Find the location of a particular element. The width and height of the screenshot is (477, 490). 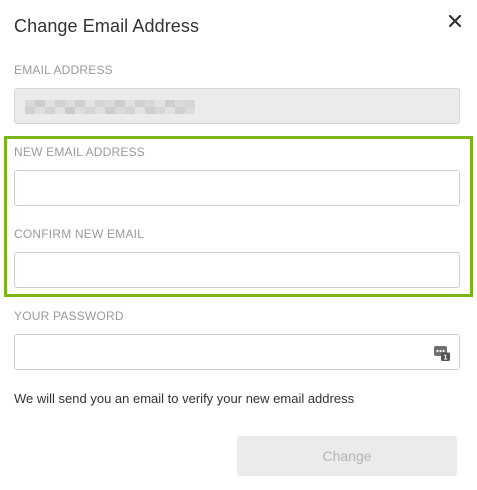

confirm-email-field is located at coordinates (237, 270).